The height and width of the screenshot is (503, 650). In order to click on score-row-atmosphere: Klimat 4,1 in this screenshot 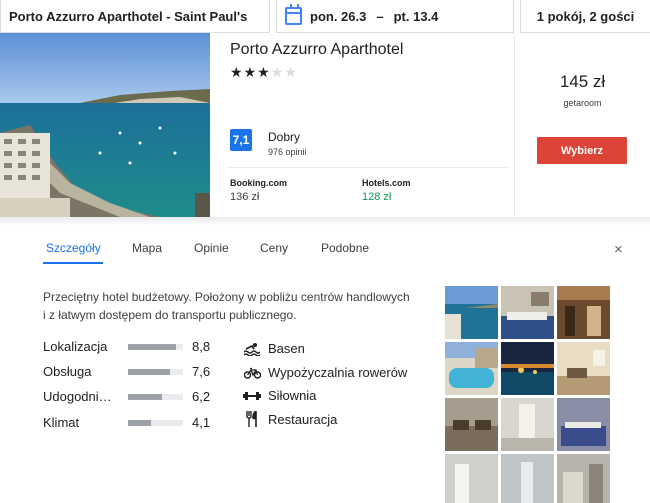, I will do `click(133, 424)`.